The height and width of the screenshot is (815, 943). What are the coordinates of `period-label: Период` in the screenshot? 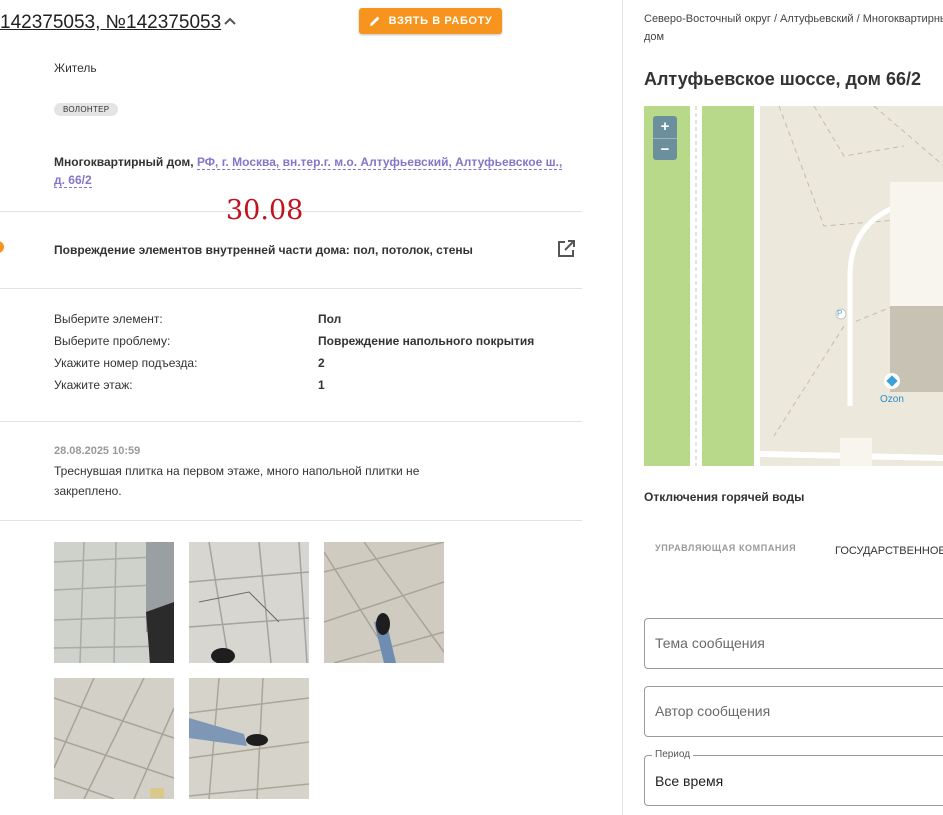 It's located at (673, 754).